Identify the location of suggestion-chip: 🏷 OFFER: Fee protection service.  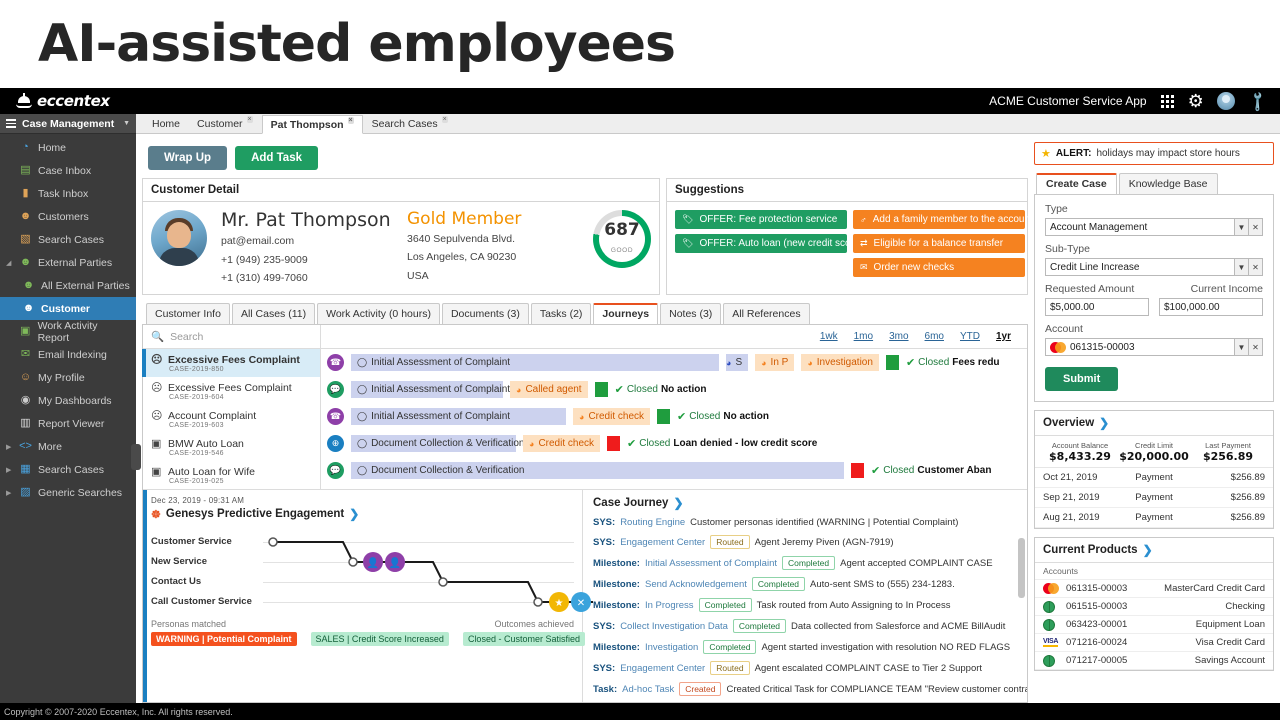
(761, 220).